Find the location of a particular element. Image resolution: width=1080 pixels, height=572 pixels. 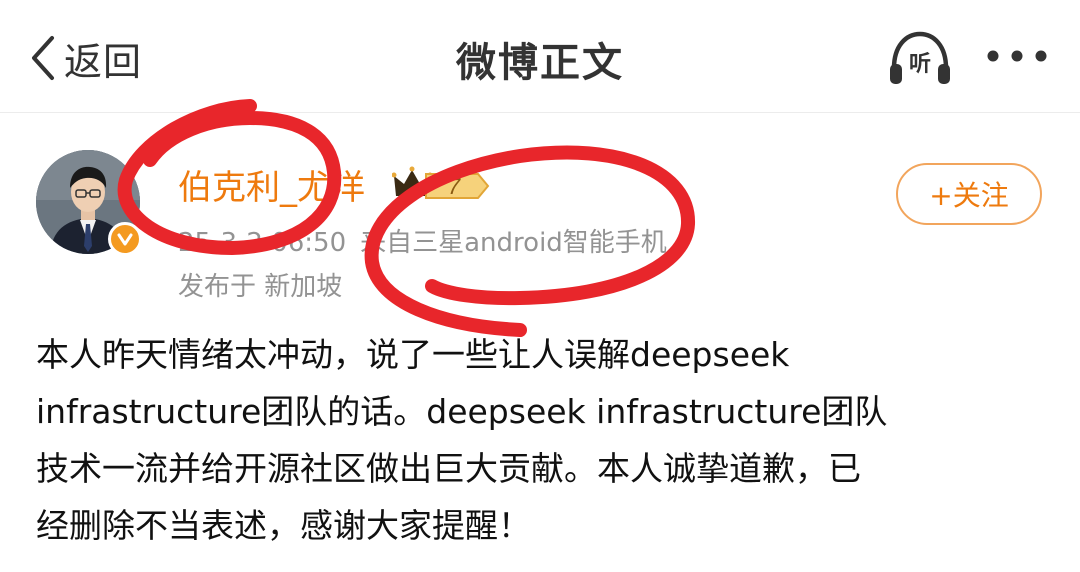

more-dots-icon is located at coordinates (1017, 56).